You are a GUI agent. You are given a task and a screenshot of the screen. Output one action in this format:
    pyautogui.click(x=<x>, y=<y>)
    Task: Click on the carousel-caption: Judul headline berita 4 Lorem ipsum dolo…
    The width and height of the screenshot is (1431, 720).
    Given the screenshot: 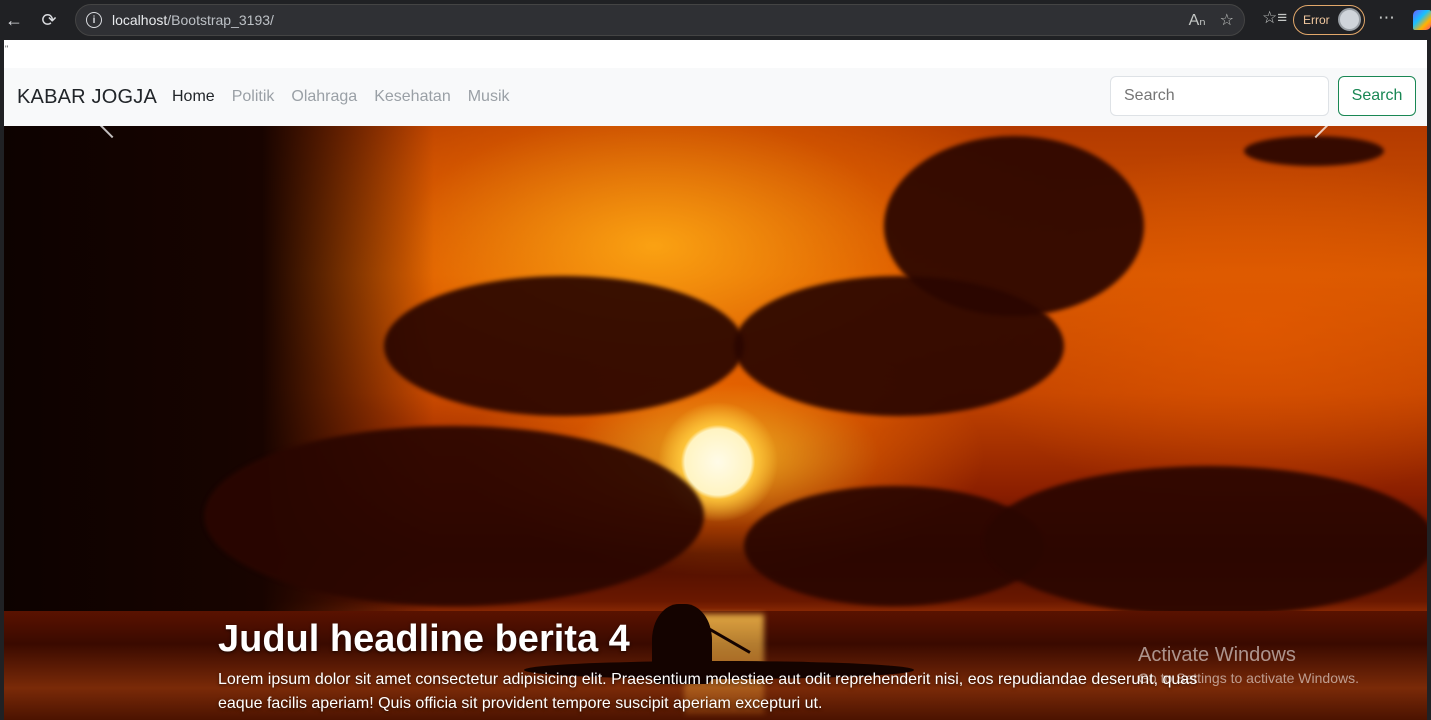 What is the action you would take?
    pyautogui.click(x=723, y=666)
    